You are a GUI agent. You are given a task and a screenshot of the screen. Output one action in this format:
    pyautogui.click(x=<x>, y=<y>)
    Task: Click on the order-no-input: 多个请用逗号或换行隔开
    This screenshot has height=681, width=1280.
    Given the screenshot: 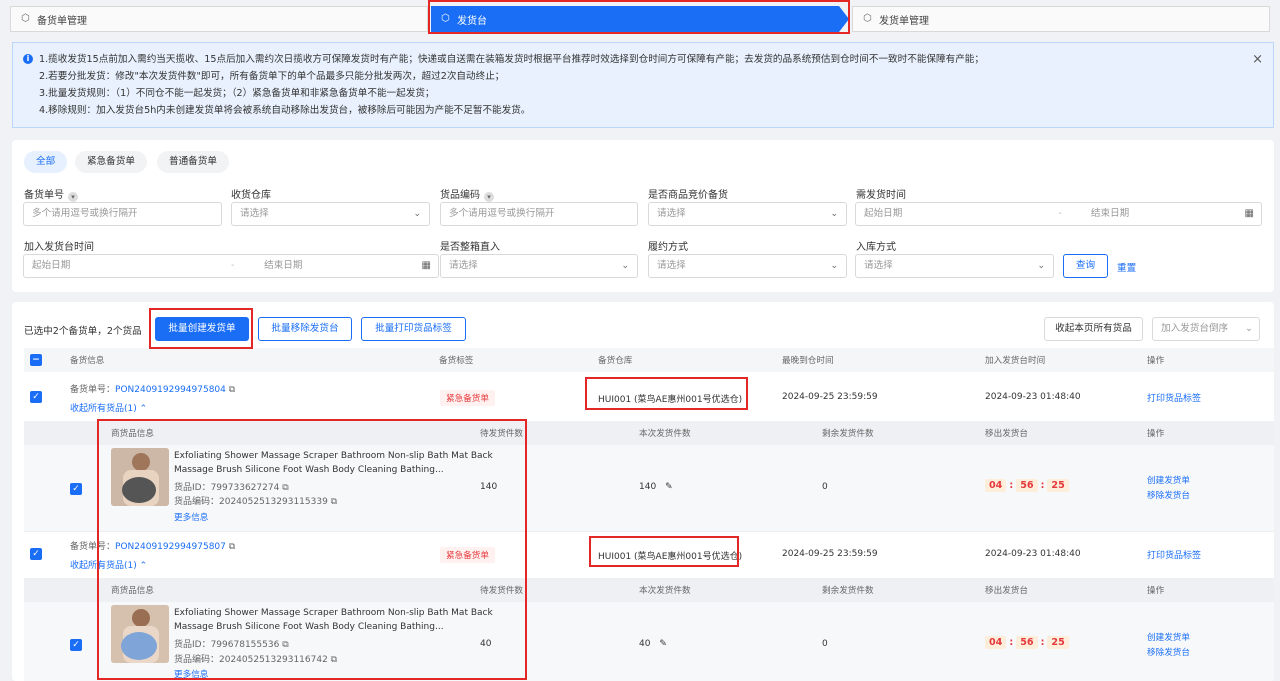 What is the action you would take?
    pyautogui.click(x=122, y=214)
    